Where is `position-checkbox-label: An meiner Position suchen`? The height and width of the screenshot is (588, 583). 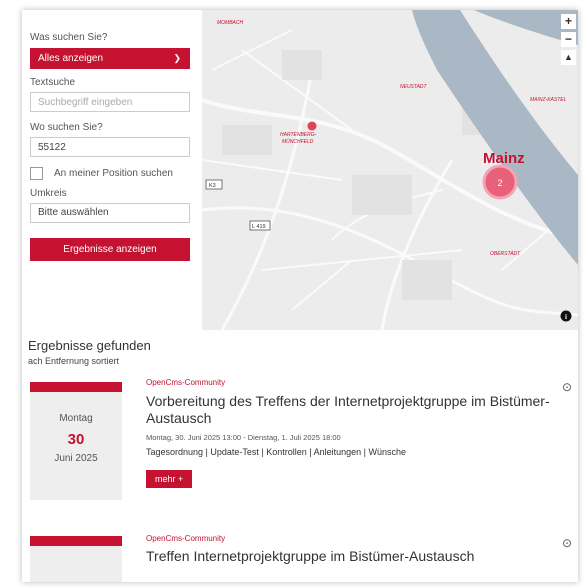 position-checkbox-label: An meiner Position suchen is located at coordinates (113, 173).